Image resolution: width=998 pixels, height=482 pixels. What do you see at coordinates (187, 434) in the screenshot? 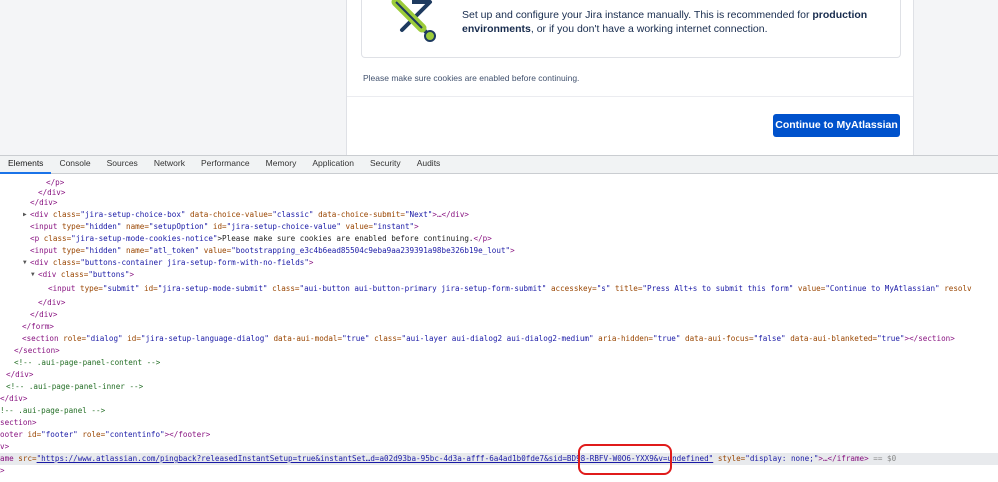
I see `dom-tag: ></footer>` at bounding box center [187, 434].